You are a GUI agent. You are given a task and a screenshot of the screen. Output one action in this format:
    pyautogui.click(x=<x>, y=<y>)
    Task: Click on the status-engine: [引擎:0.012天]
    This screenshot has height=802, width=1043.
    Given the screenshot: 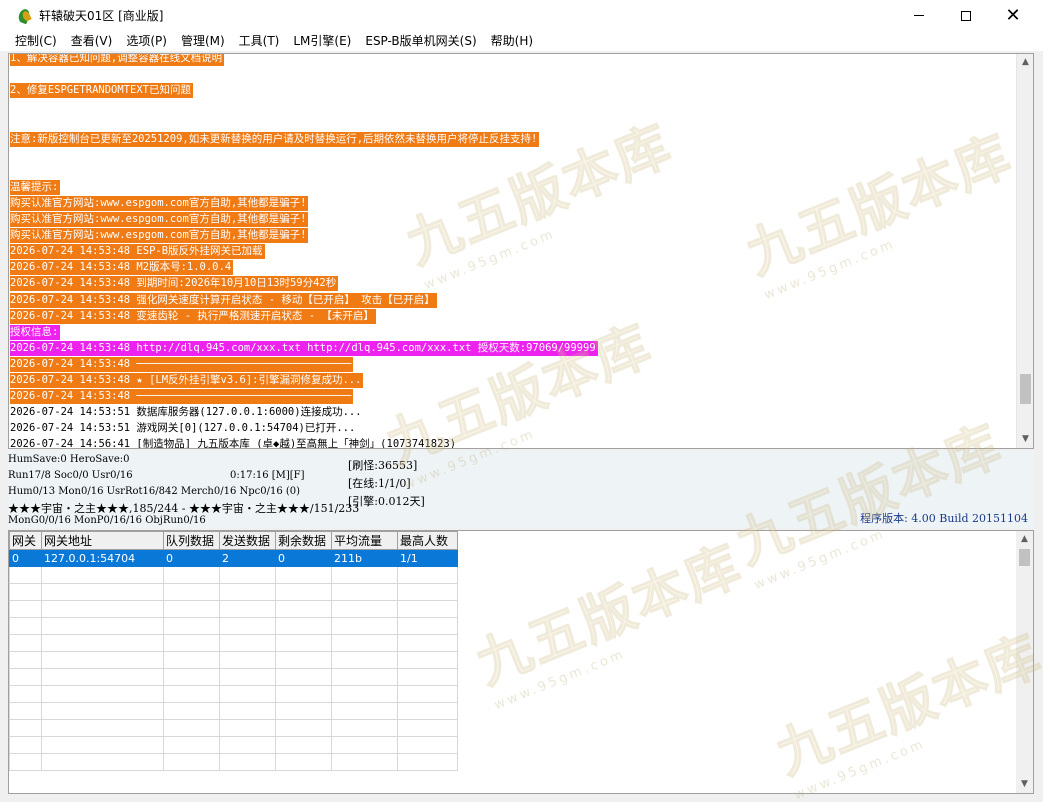 What is the action you would take?
    pyautogui.click(x=386, y=501)
    